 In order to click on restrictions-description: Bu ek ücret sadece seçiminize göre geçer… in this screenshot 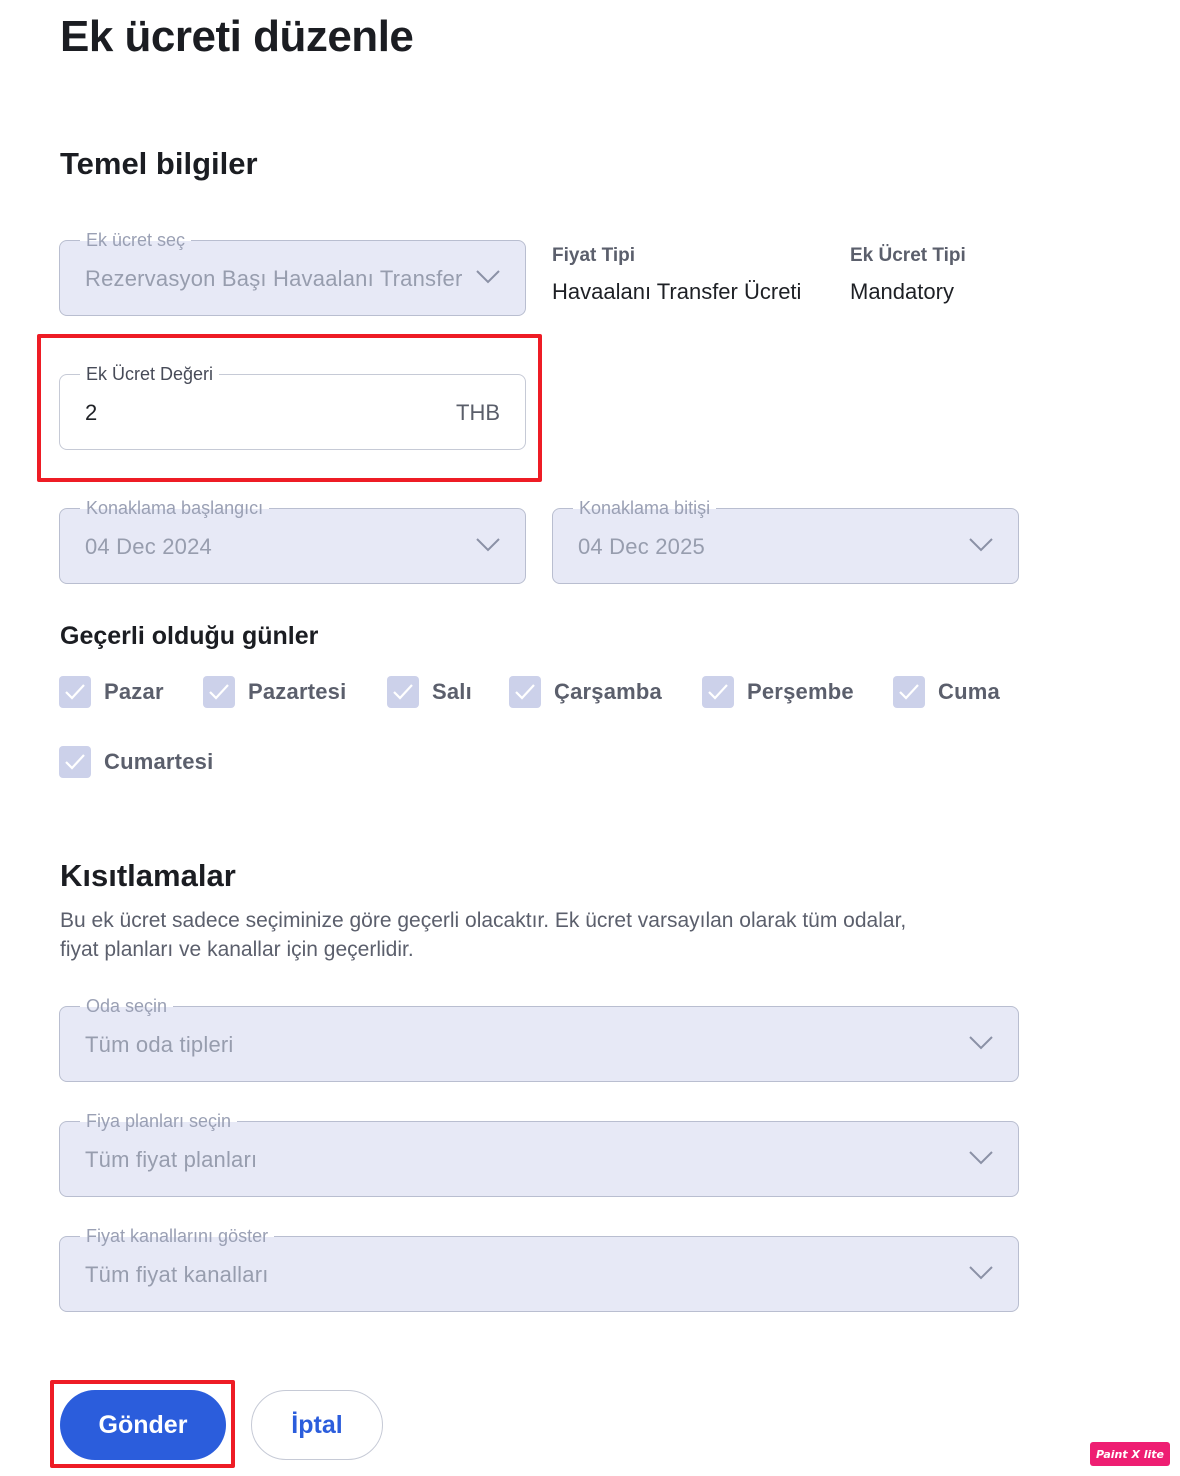, I will do `click(540, 935)`.